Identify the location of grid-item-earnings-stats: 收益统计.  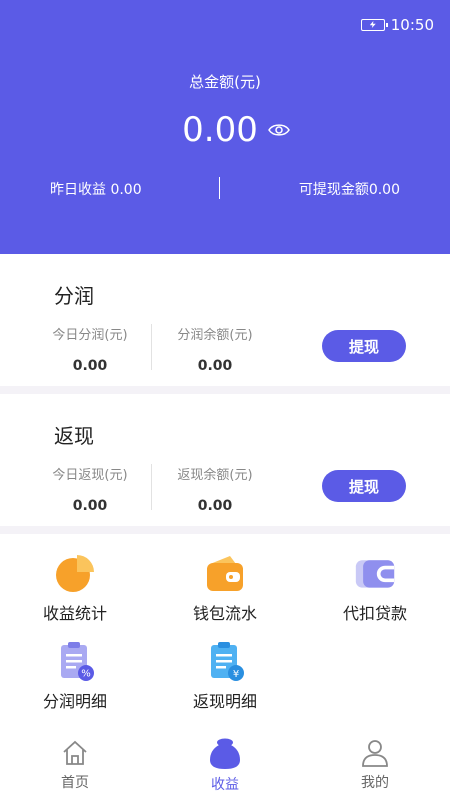
(75, 588).